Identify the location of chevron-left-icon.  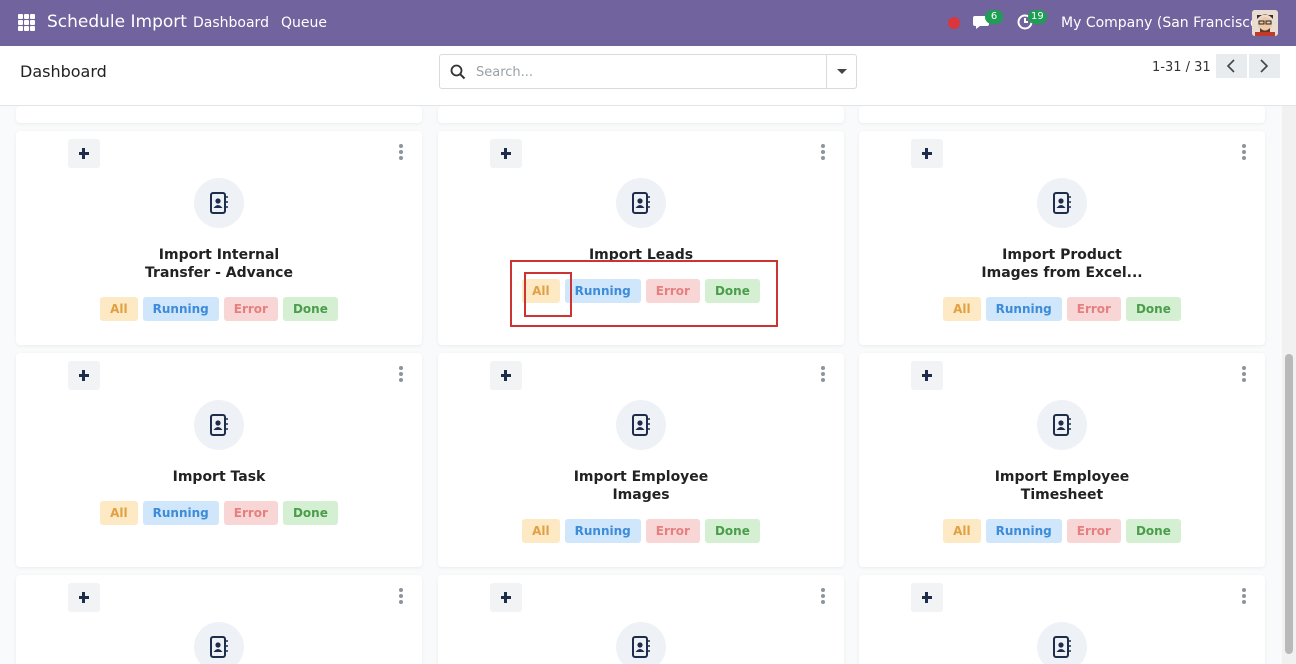
(1230, 66).